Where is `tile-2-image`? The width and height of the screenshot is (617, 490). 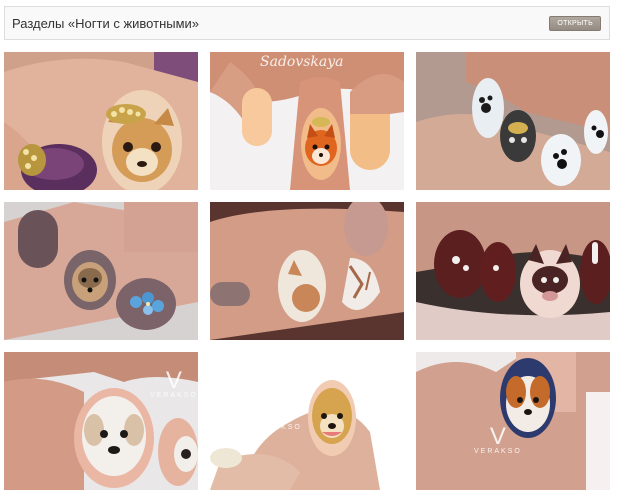 tile-2-image is located at coordinates (307, 121).